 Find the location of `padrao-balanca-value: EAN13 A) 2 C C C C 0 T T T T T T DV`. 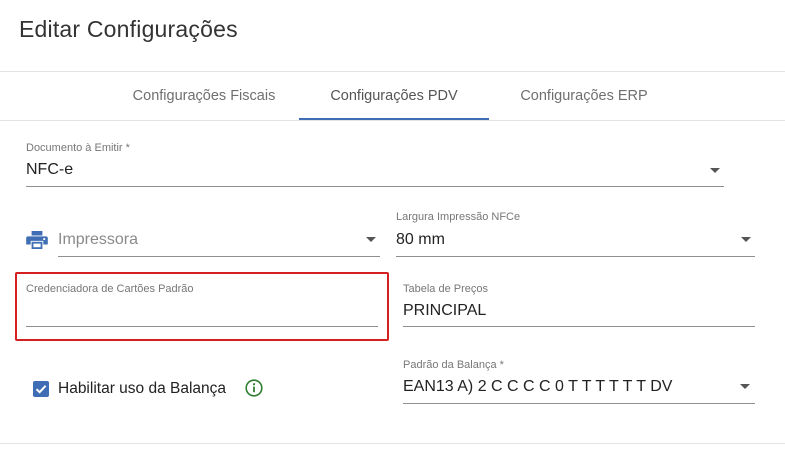

padrao-balanca-value: EAN13 A) 2 C C C C 0 T T T T T T DV is located at coordinates (538, 386).